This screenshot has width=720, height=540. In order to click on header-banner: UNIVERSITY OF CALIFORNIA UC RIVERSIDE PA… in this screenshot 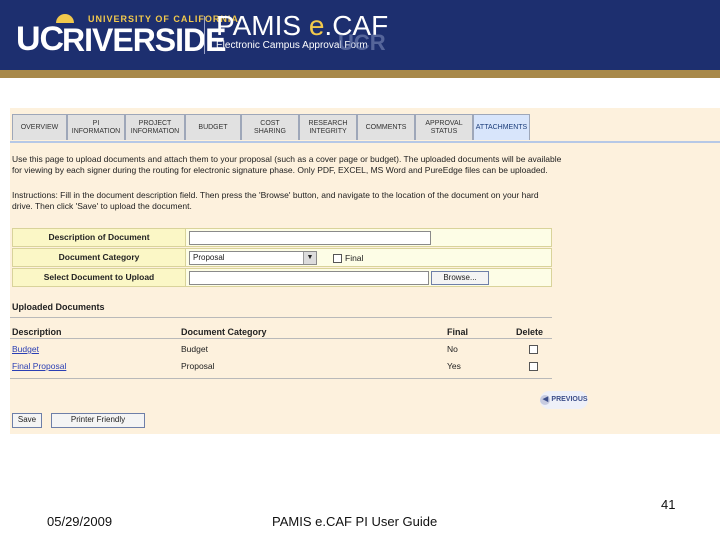, I will do `click(360, 39)`.